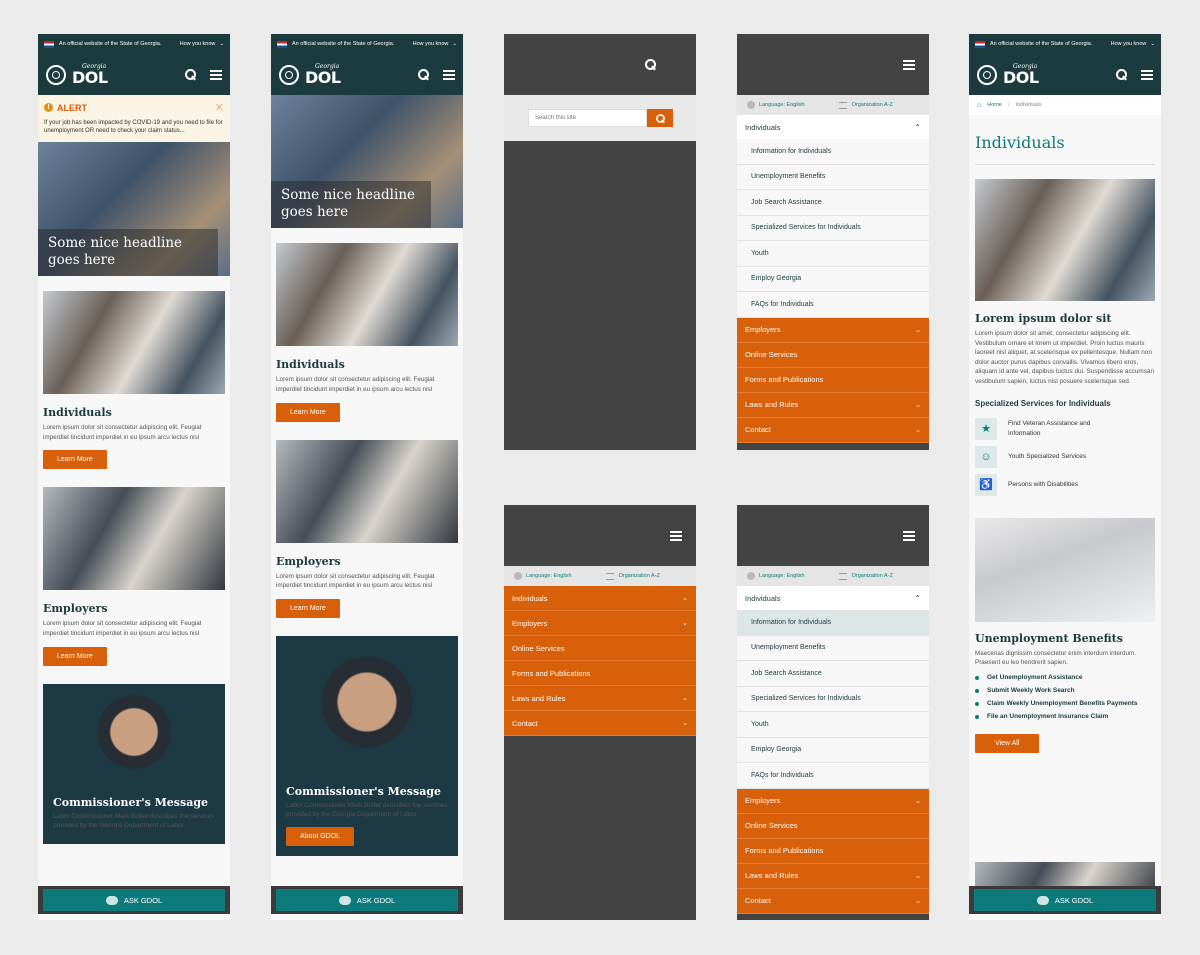 This screenshot has height=955, width=1200. What do you see at coordinates (600, 598) in the screenshot?
I see `menu-individuals: Individuals ⌄` at bounding box center [600, 598].